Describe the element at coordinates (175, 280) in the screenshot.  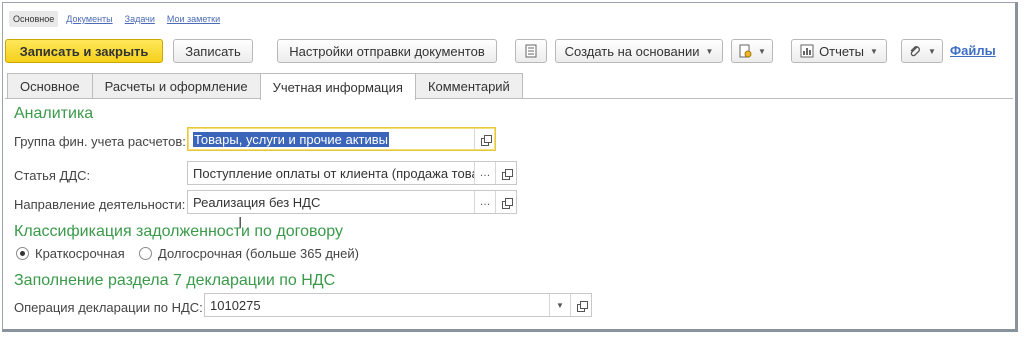
I see `vat-title: Заполнение раздела 7 декларации по НДС` at that location.